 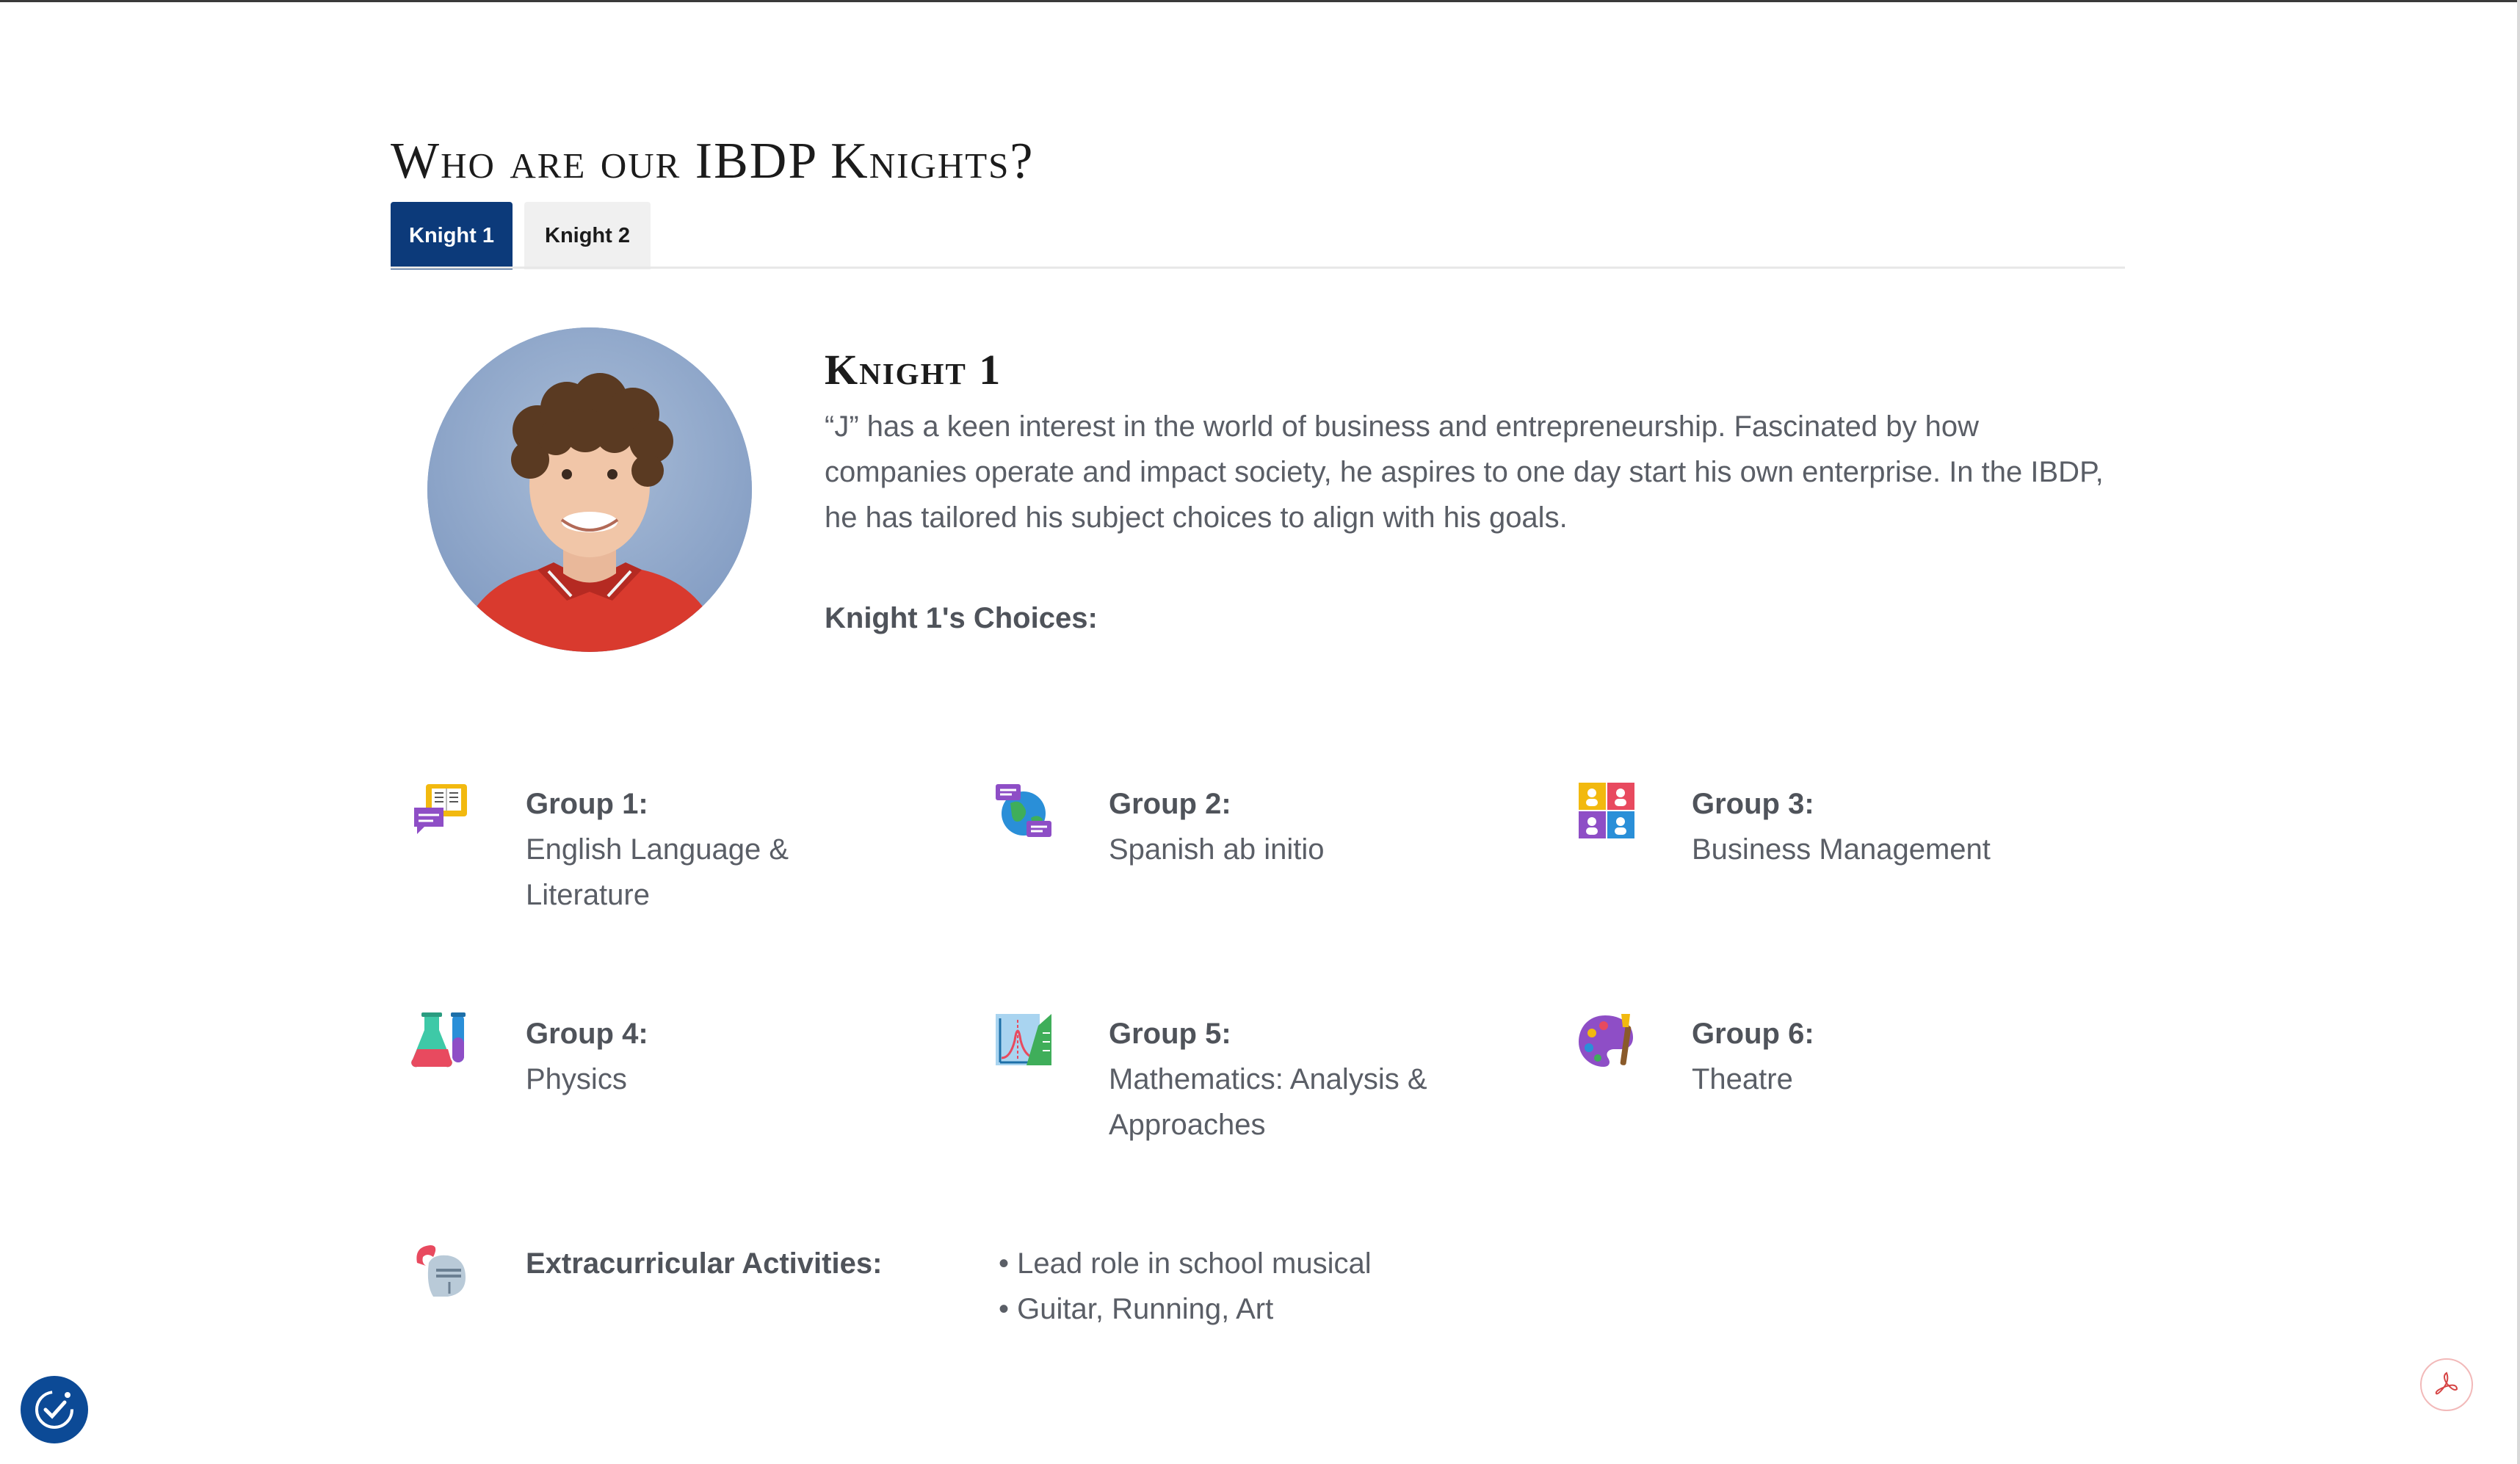 I want to click on knight-helmet-icon, so click(x=441, y=1271).